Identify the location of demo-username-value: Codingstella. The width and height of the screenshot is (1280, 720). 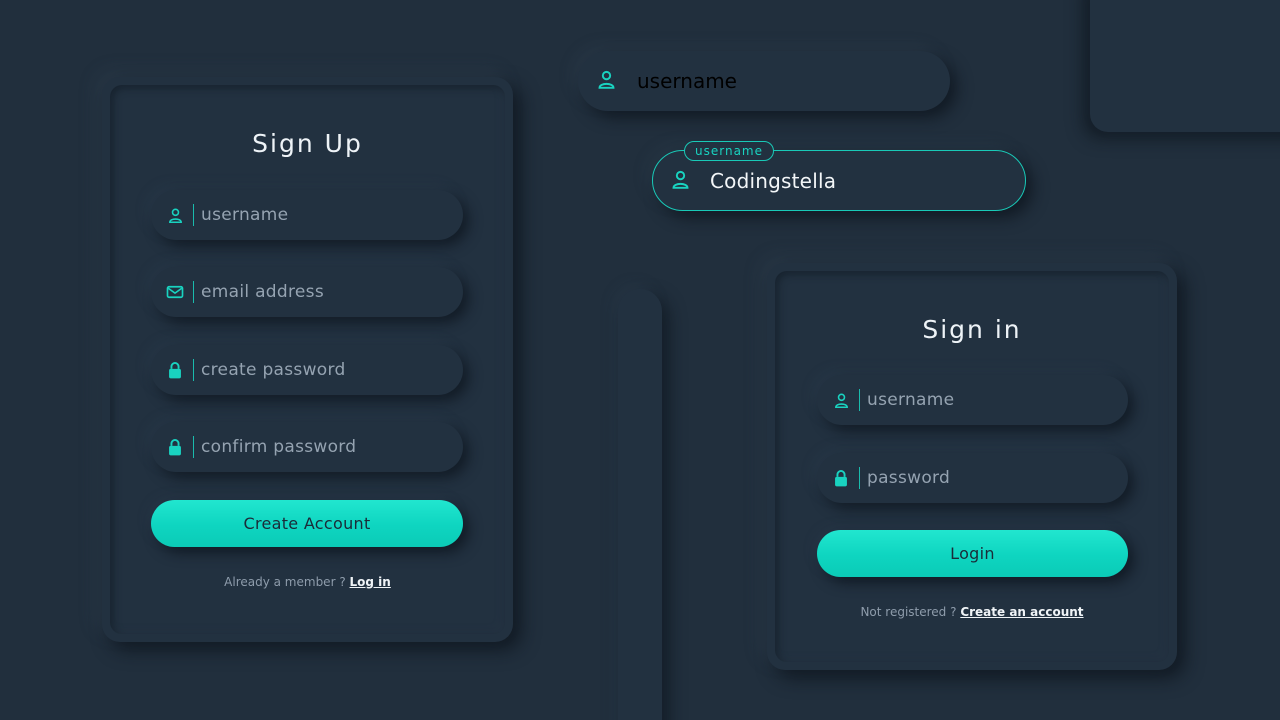
(773, 180).